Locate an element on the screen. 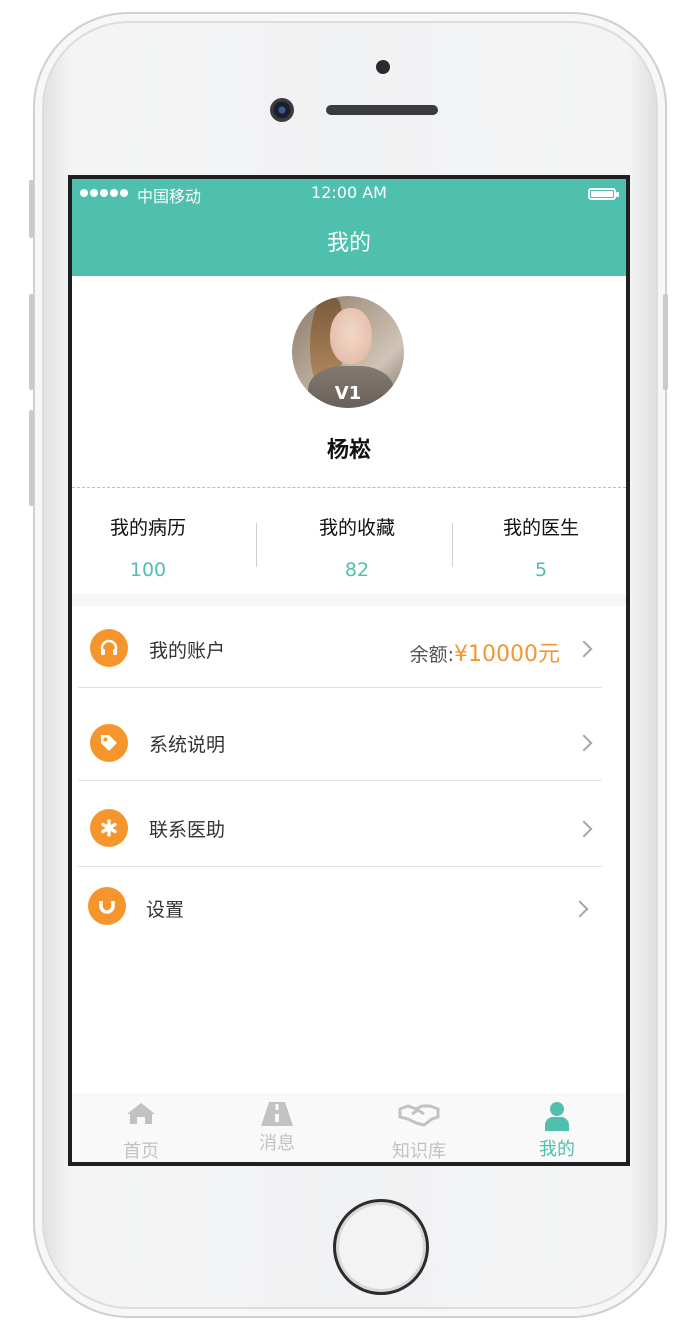 The width and height of the screenshot is (688, 1330). balance-label: 余额: is located at coordinates (432, 655).